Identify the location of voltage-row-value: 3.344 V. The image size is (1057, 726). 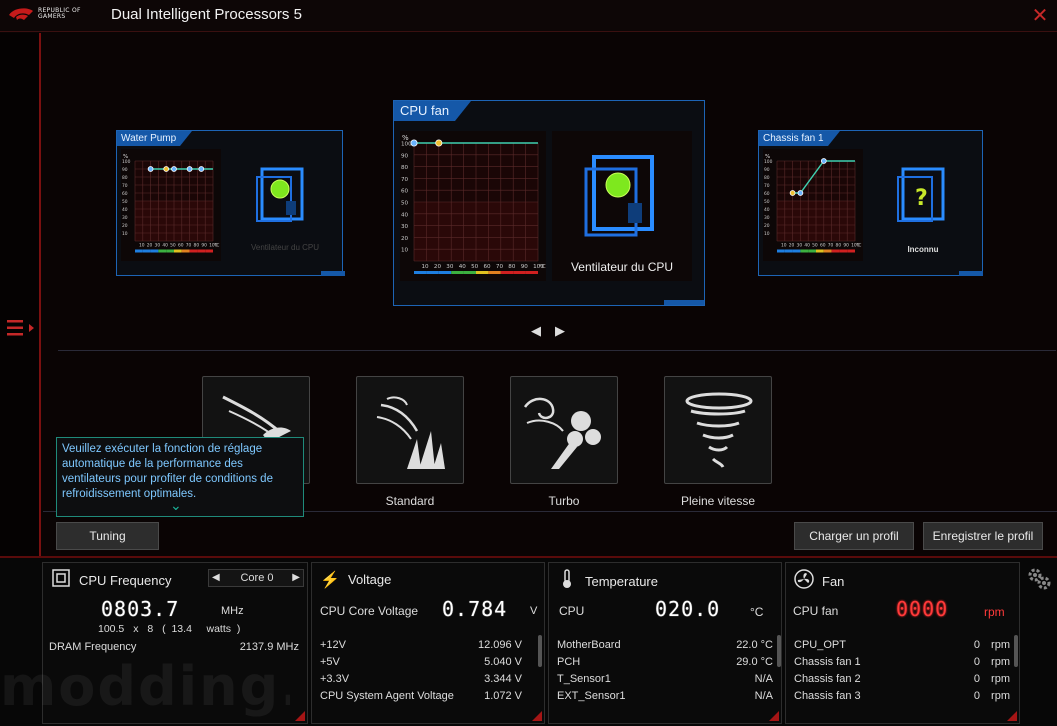
(503, 679).